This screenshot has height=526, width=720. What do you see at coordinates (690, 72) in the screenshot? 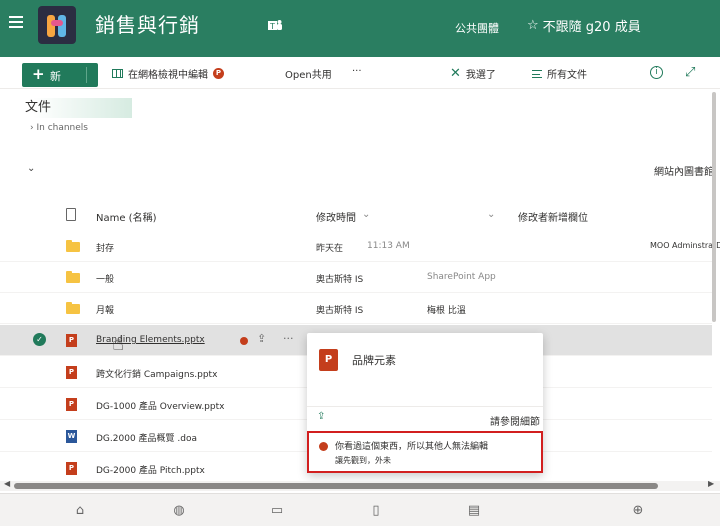
I see `expand-icon: ⤢` at bounding box center [690, 72].